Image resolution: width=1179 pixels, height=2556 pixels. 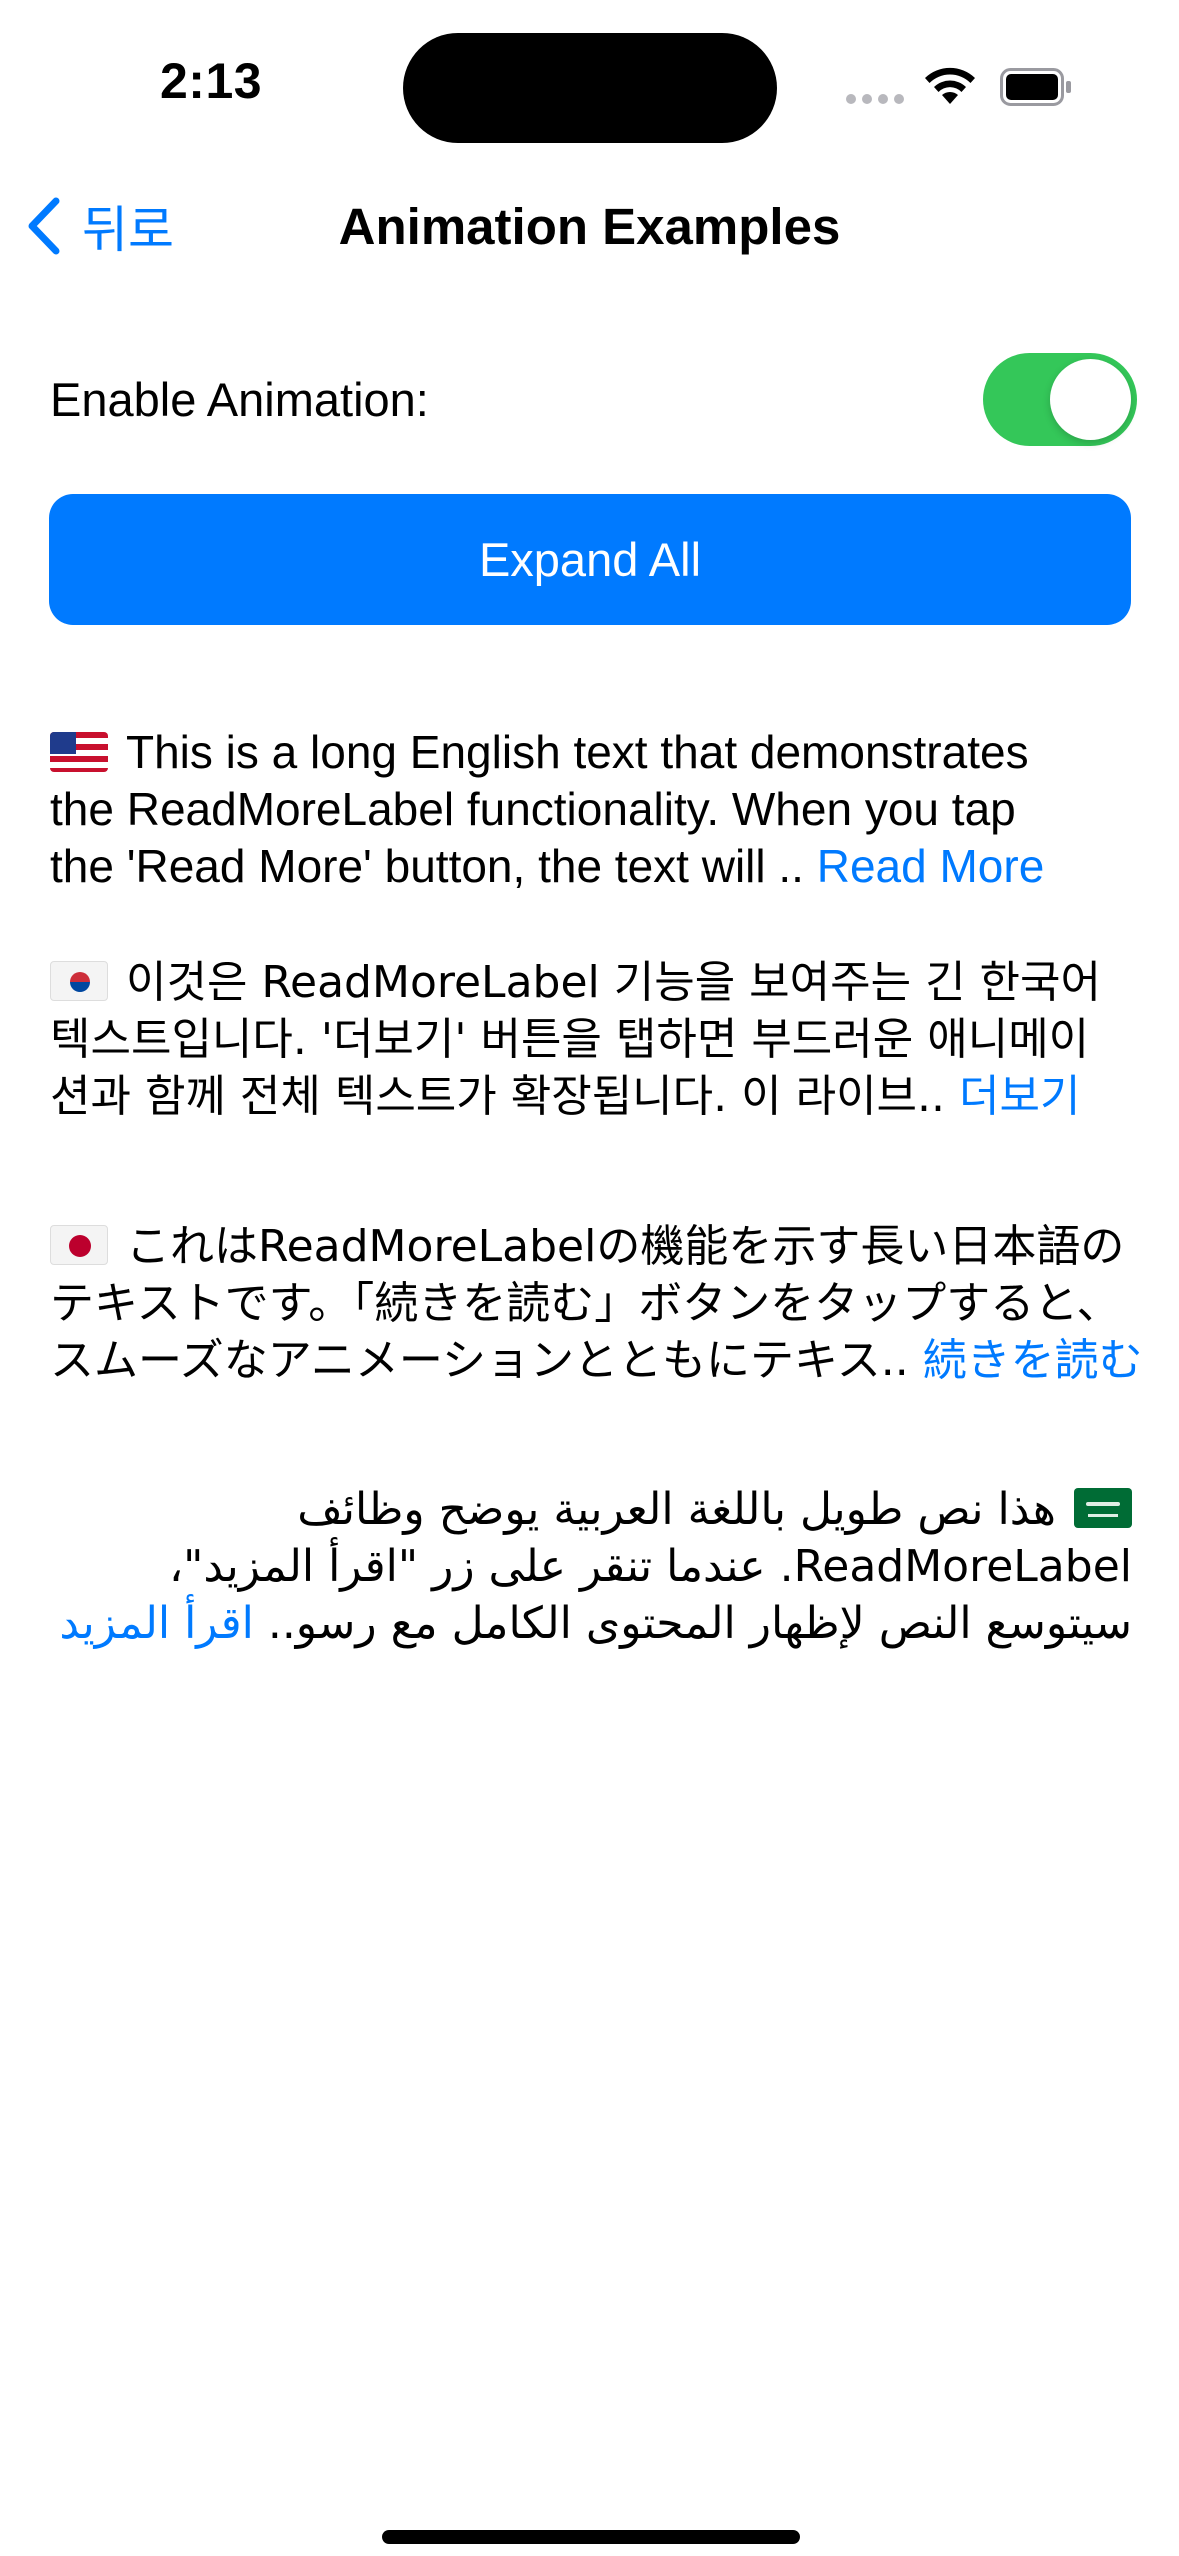 I want to click on read-more-link-korean: 더보기, so click(x=1019, y=1096).